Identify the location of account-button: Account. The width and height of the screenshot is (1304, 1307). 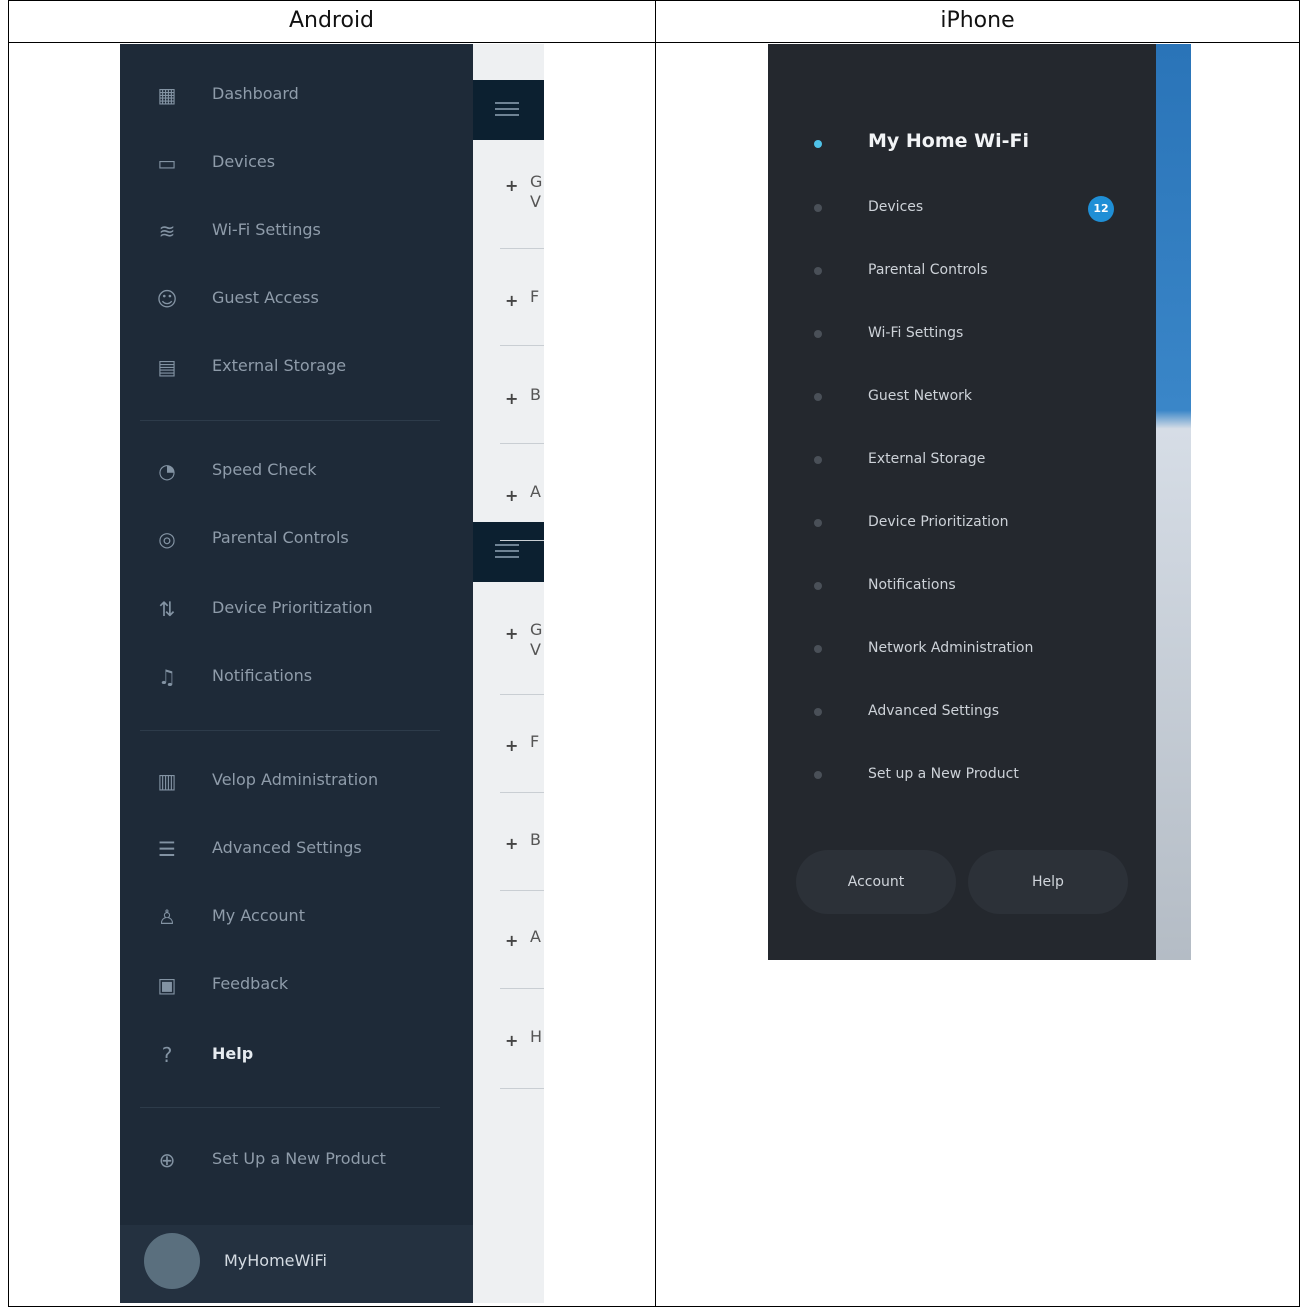
(876, 882).